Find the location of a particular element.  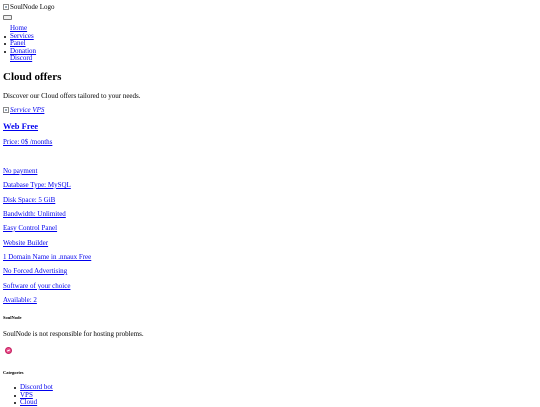

feature-link: 1 Domain Name in .nnaux Free is located at coordinates (47, 257).